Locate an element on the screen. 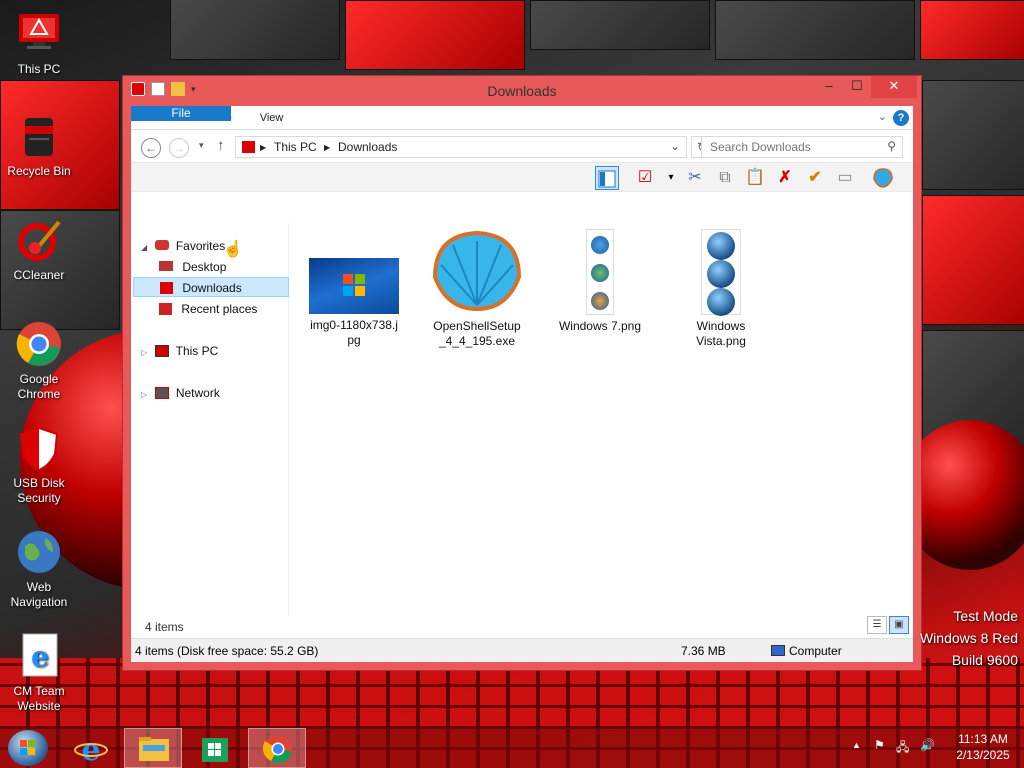 This screenshot has height=768, width=1024. desktop-icon-label: This PC is located at coordinates (39, 69).